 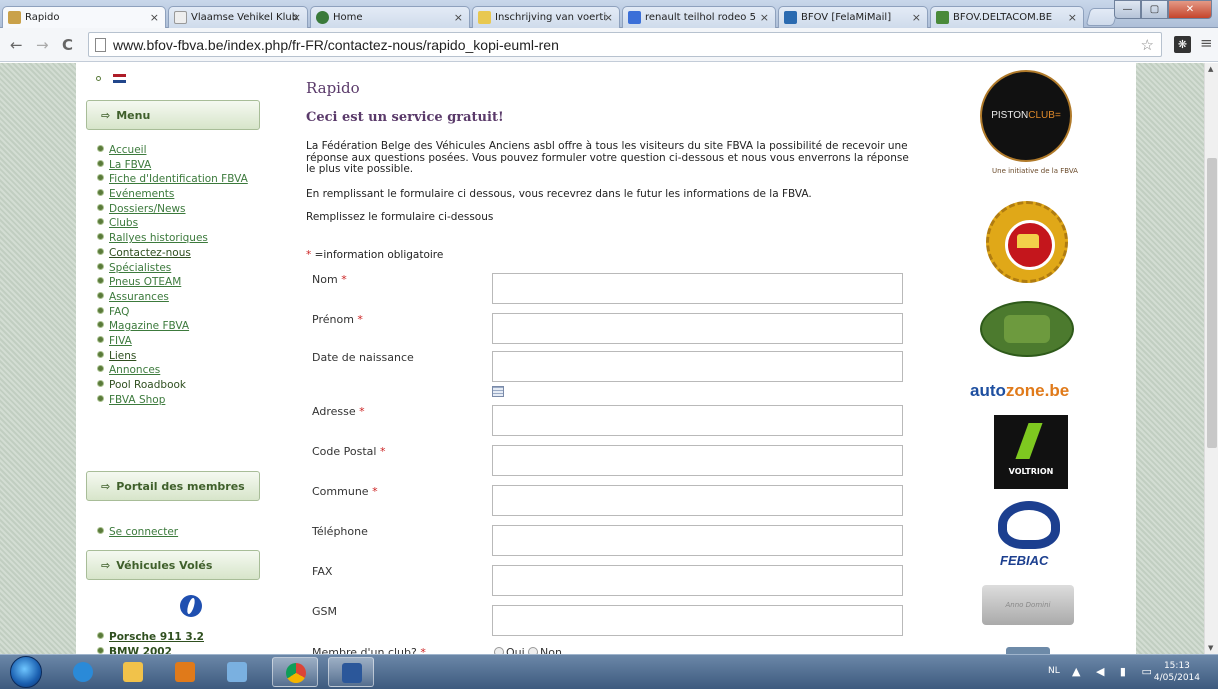 What do you see at coordinates (173, 269) in the screenshot?
I see `menu-item: Spécialistes` at bounding box center [173, 269].